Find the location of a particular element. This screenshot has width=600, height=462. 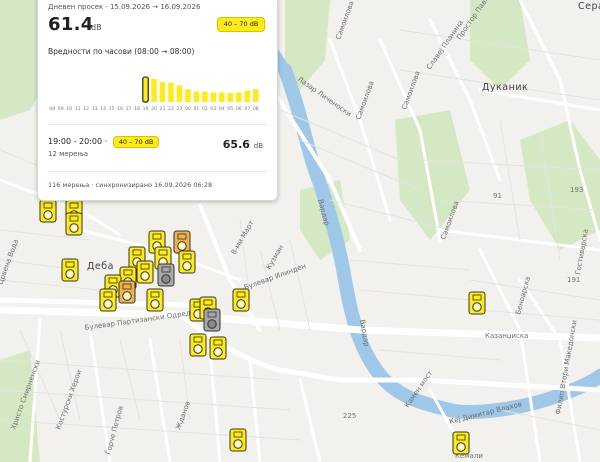

selected-hour-range: 19:00 - 20:00 · 40 – 70 dB is located at coordinates (104, 142).